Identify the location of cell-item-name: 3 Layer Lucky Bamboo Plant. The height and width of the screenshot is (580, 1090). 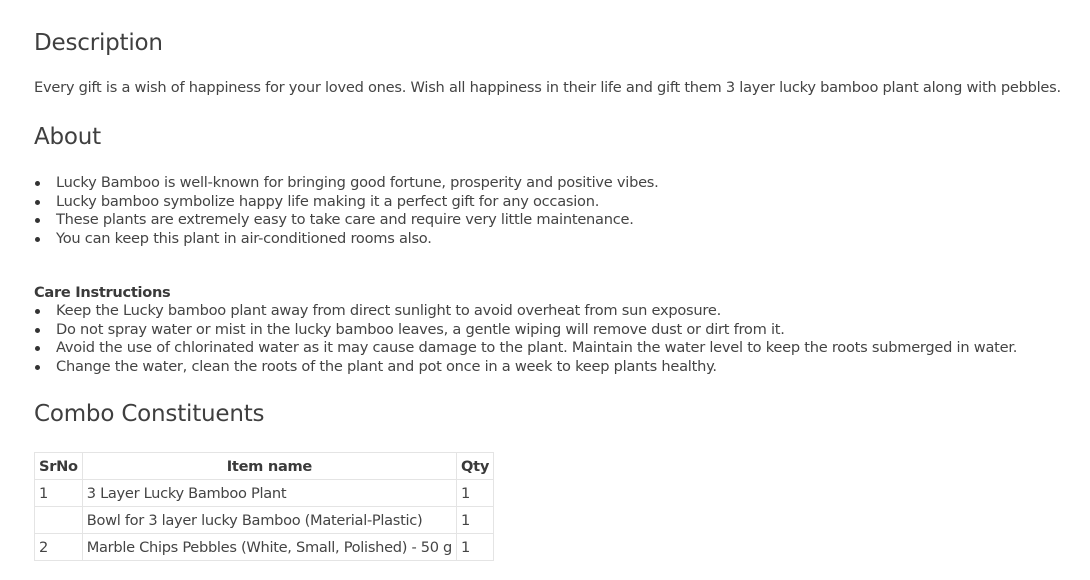
(269, 493).